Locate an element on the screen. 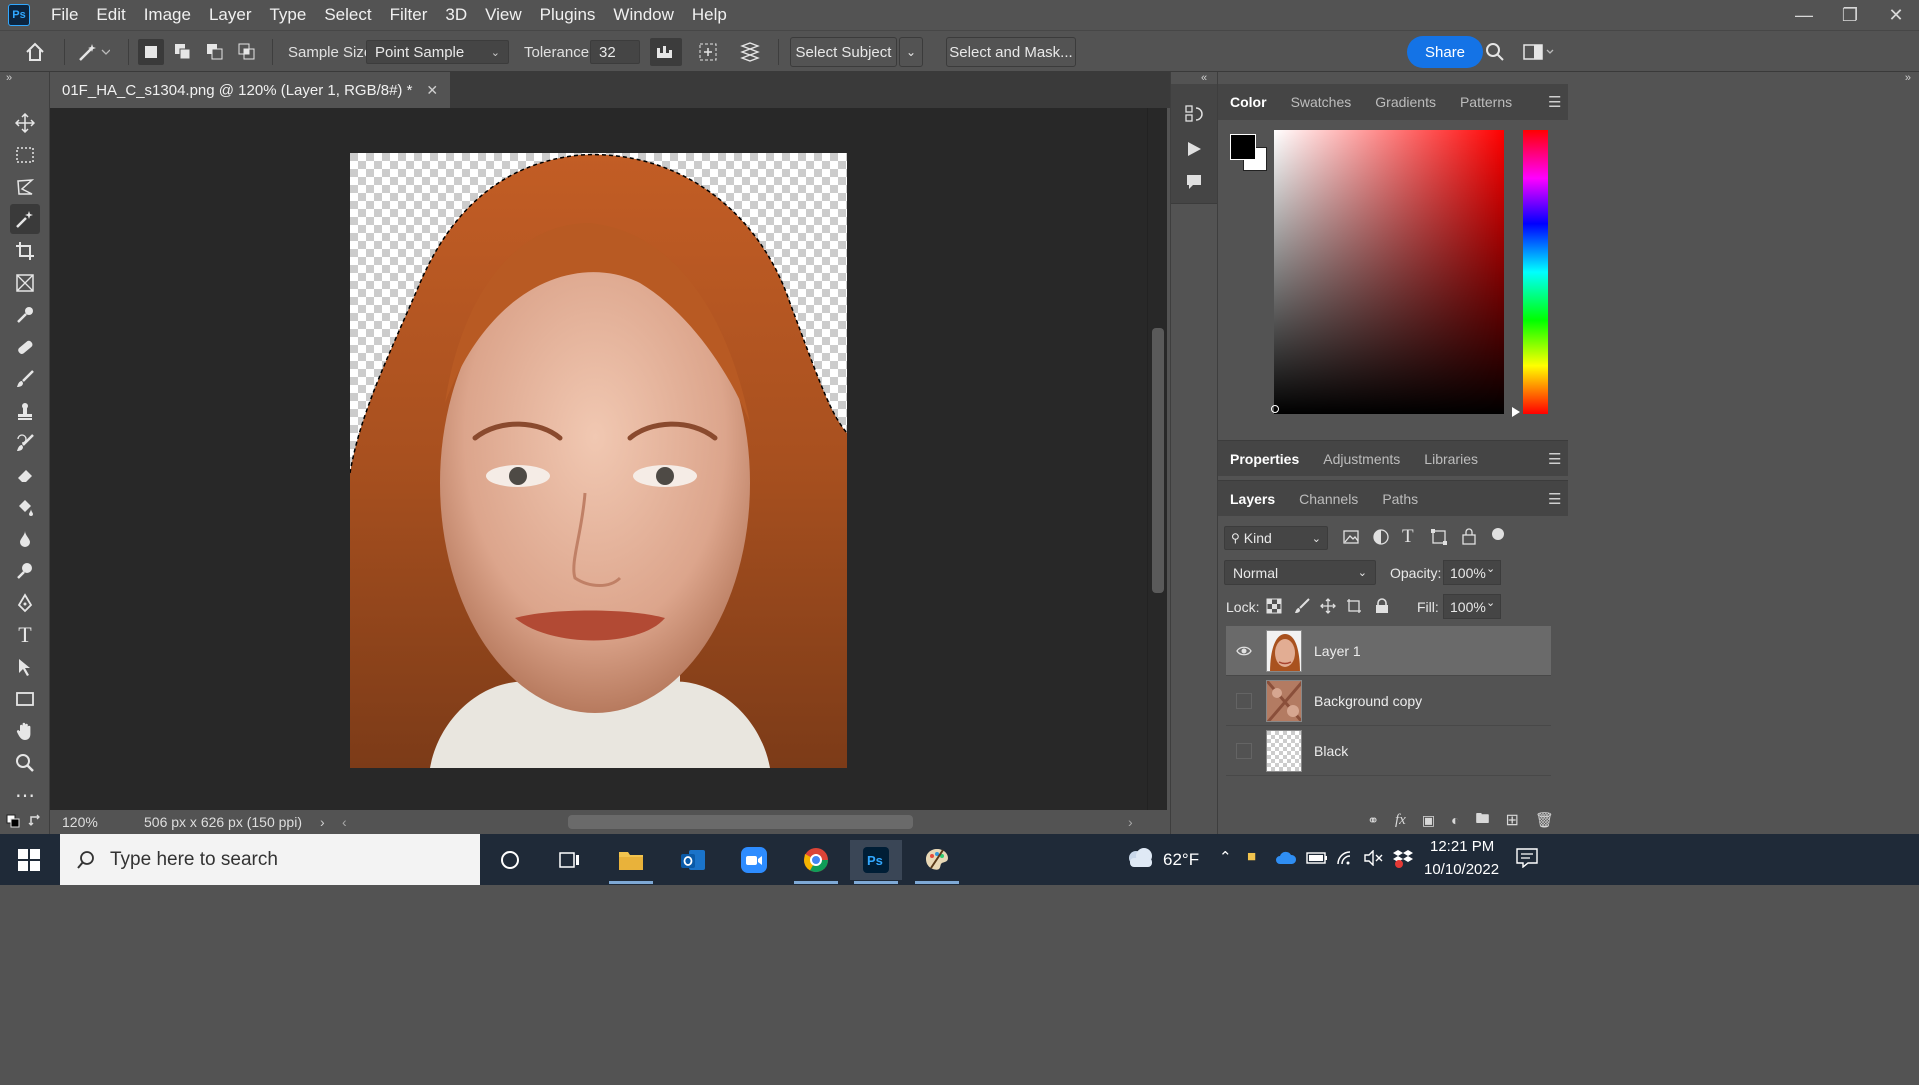 This screenshot has width=1919, height=1085. tab-libraries: Libraries is located at coordinates (1451, 458).